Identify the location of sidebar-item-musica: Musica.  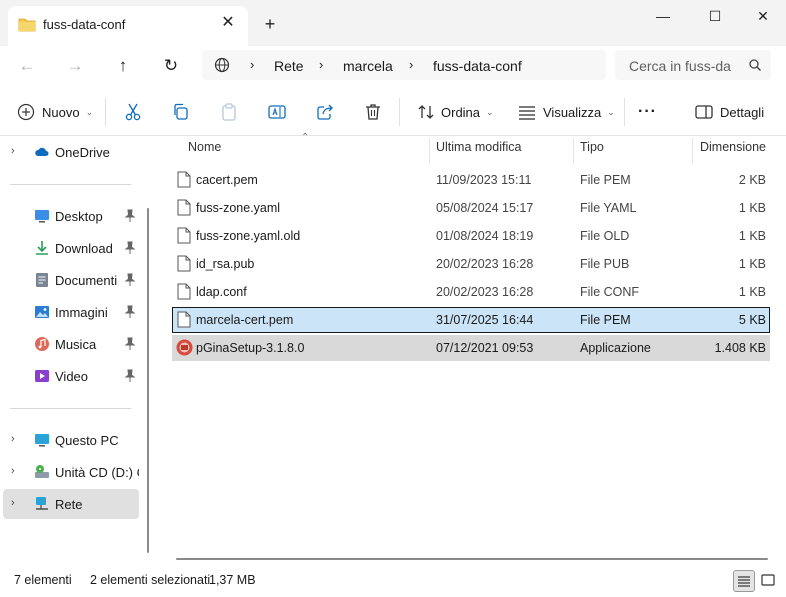
(70, 344).